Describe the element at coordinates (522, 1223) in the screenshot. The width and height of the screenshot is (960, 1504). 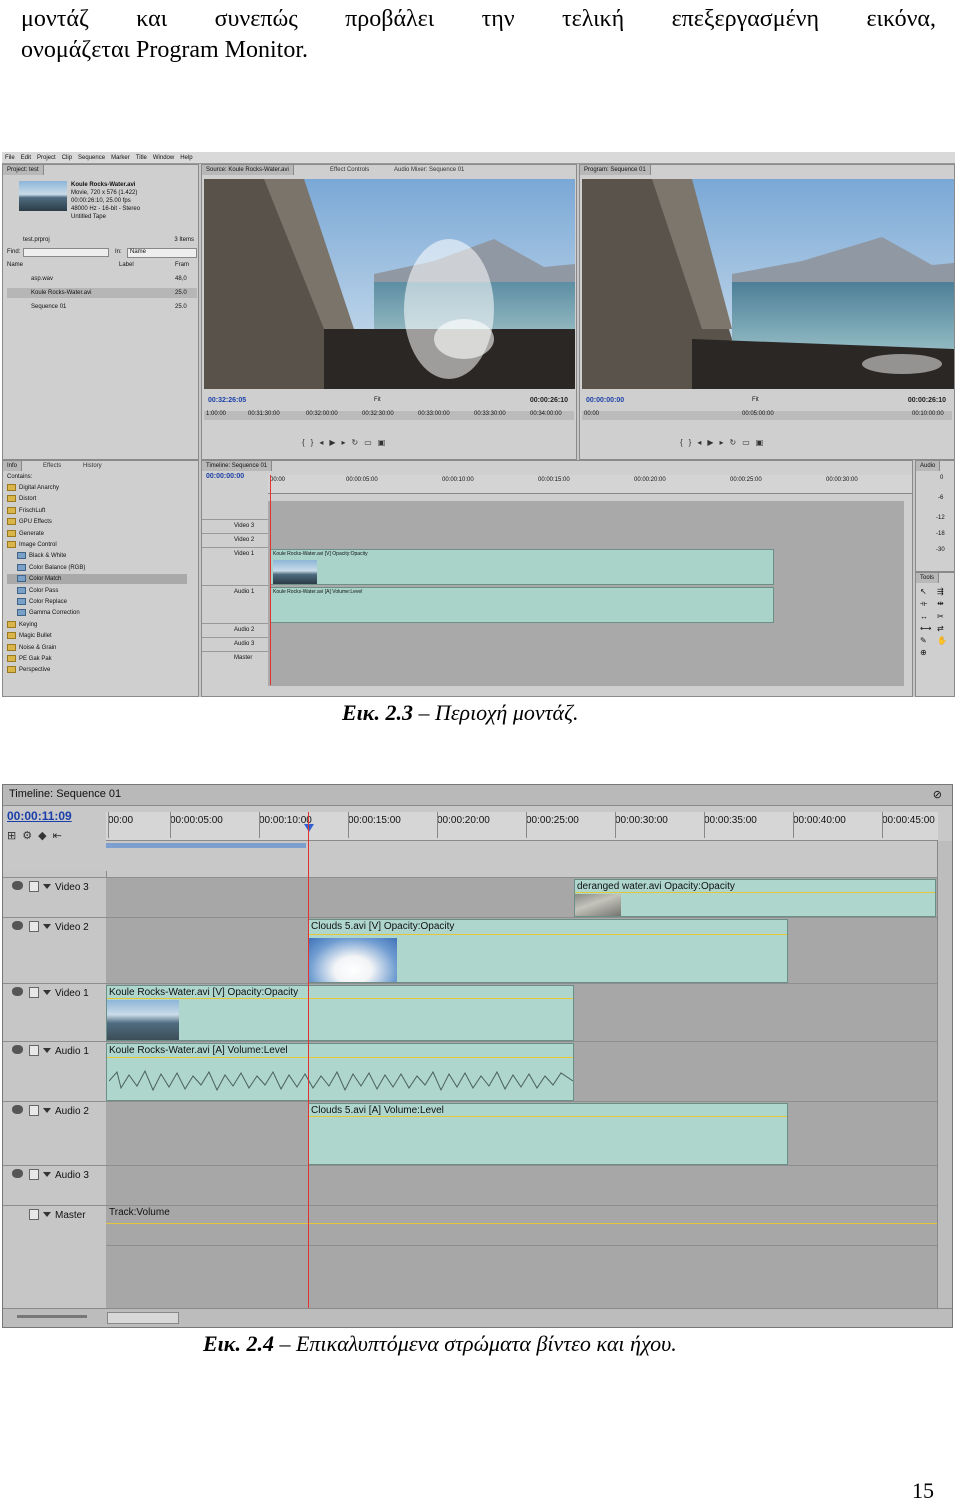
I see `master-volume-line` at that location.